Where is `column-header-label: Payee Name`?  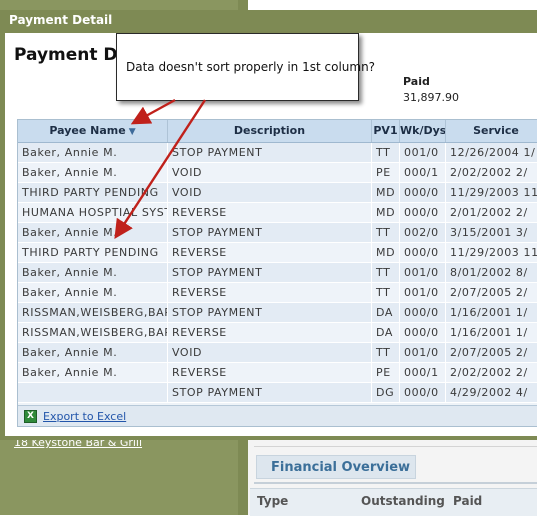
column-header-label: Payee Name is located at coordinates (87, 130).